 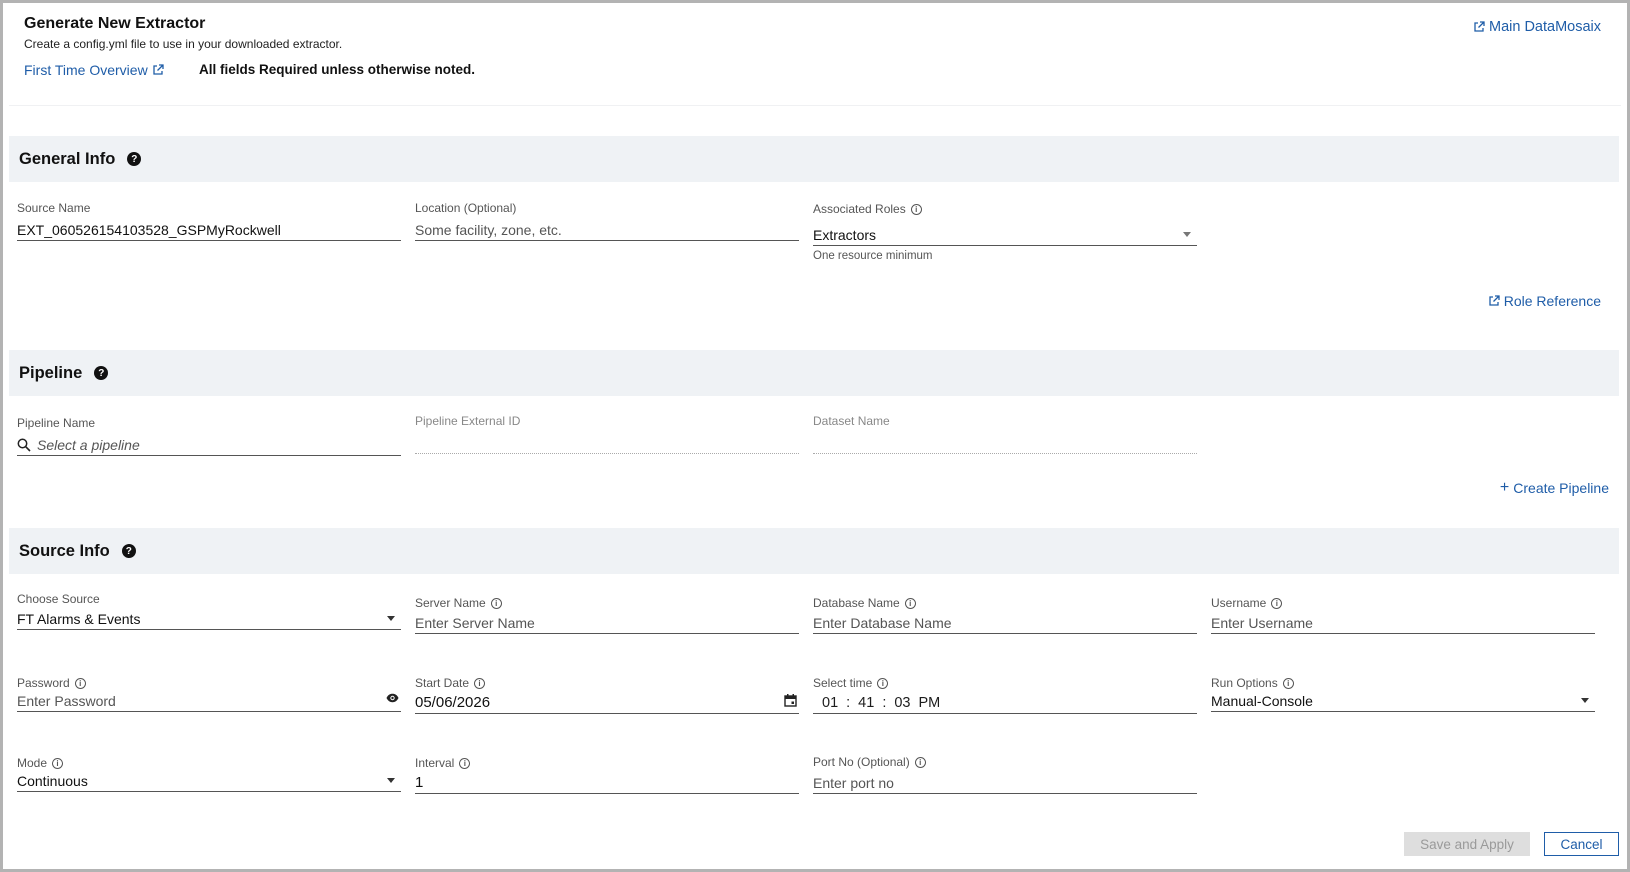 What do you see at coordinates (209, 230) in the screenshot?
I see `source-name-input: EXT_060526154103528_GSPMyRockwell` at bounding box center [209, 230].